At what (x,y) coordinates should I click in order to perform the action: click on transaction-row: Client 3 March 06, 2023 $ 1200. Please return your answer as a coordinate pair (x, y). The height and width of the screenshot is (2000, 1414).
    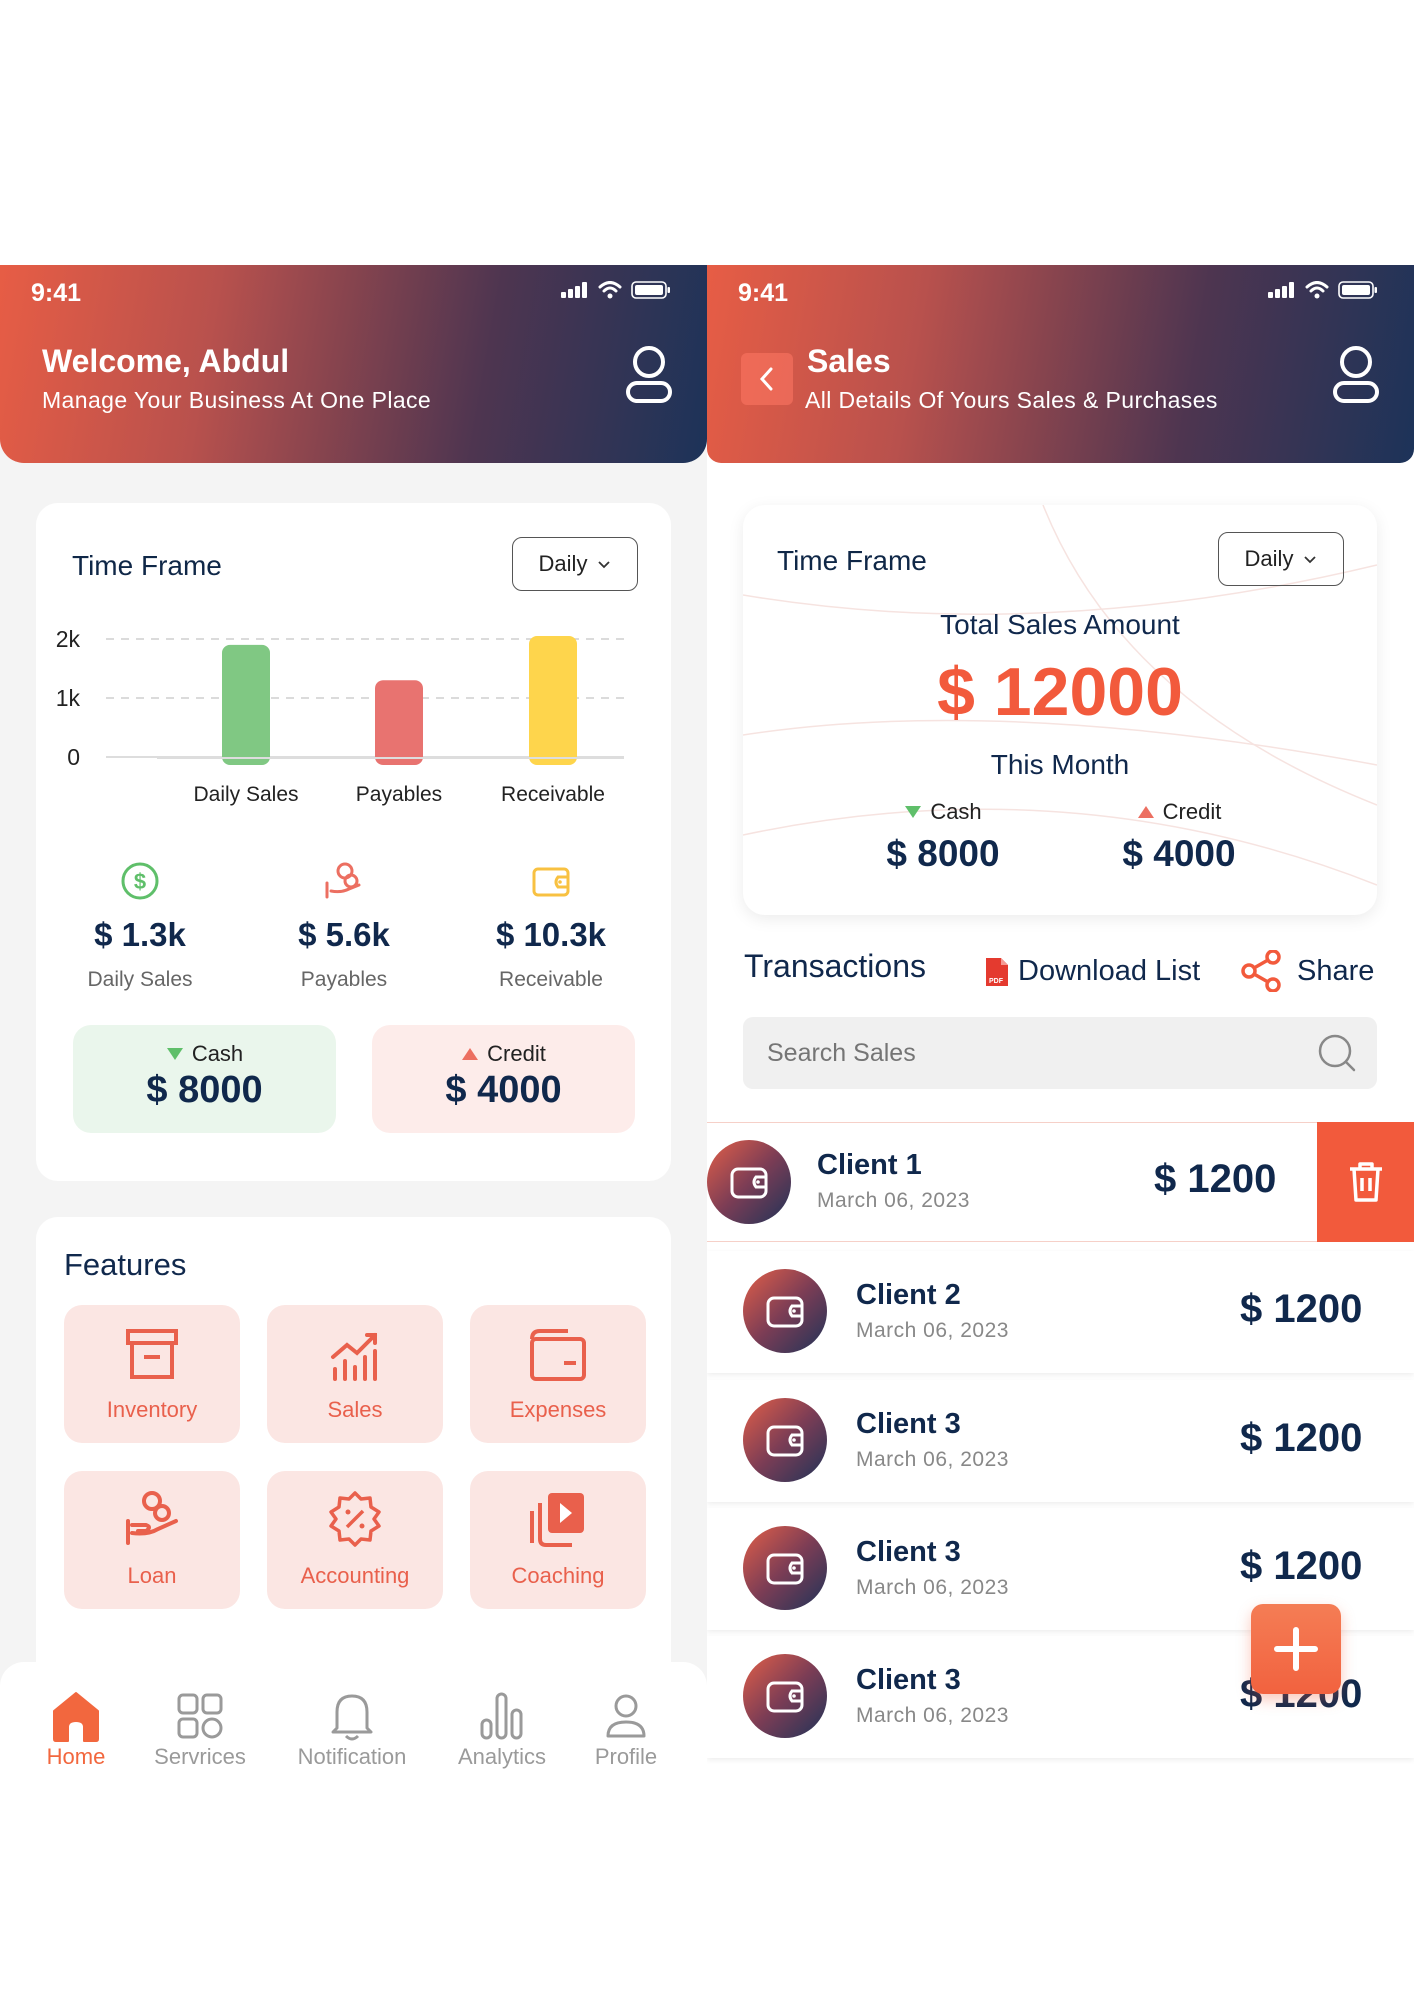
    Looking at the image, I should click on (1060, 1441).